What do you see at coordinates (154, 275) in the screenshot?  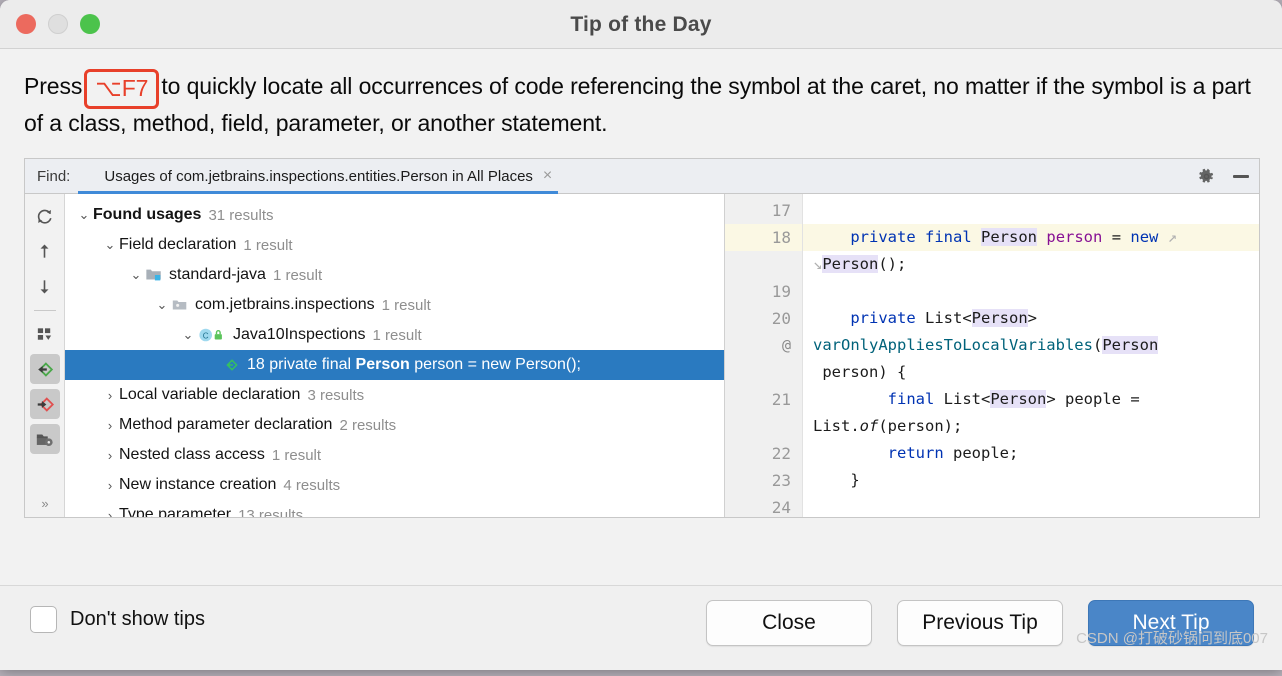 I see `module-icon` at bounding box center [154, 275].